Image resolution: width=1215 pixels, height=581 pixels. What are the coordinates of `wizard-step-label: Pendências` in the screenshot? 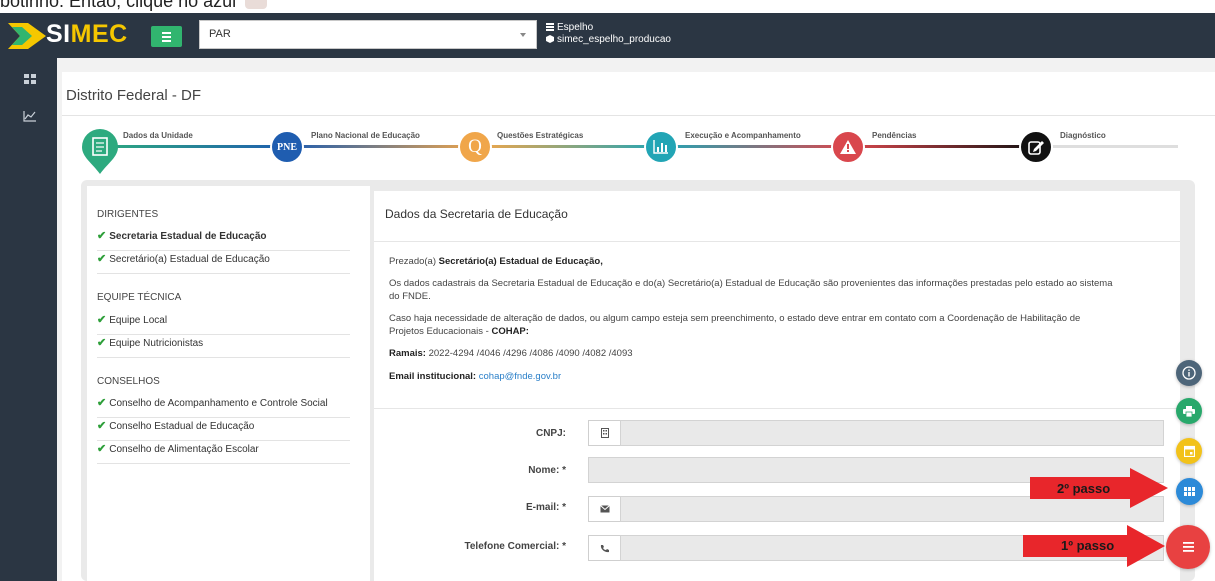 It's located at (894, 135).